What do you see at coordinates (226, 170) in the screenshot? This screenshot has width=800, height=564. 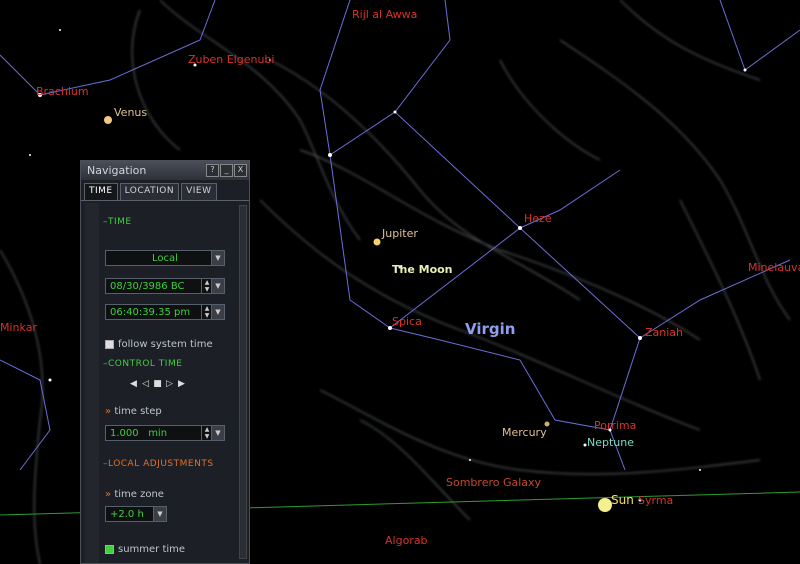 I see `minimize-icon: _` at bounding box center [226, 170].